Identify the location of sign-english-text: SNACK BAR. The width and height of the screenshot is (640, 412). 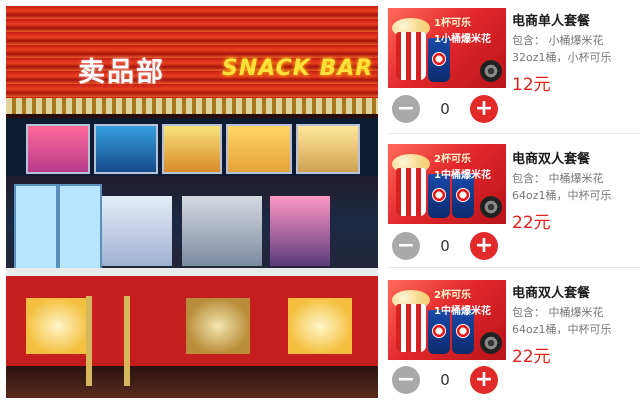
(298, 68).